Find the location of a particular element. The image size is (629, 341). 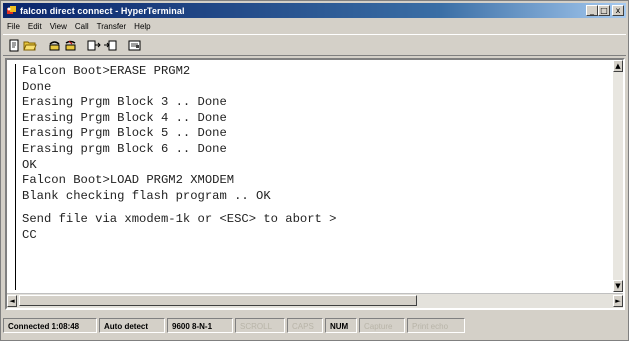

call-icon is located at coordinates (54, 45).